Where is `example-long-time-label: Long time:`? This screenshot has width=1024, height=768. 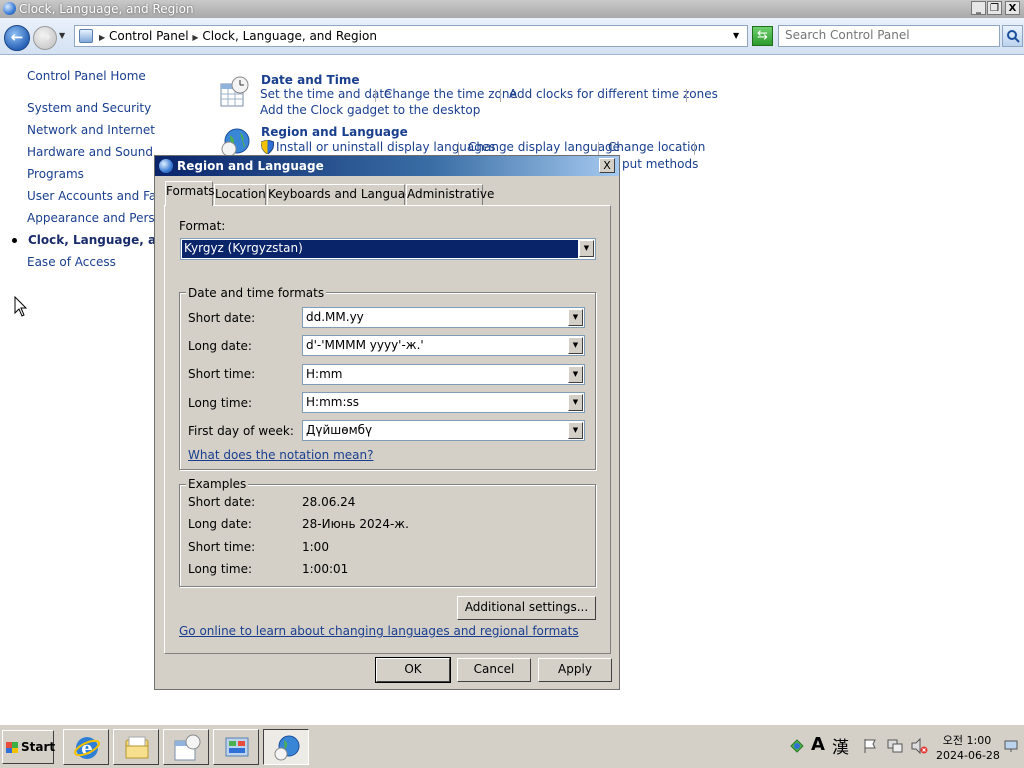 example-long-time-label: Long time: is located at coordinates (220, 569).